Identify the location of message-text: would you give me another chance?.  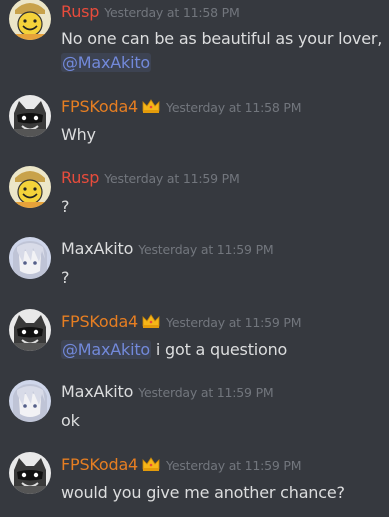
(203, 492).